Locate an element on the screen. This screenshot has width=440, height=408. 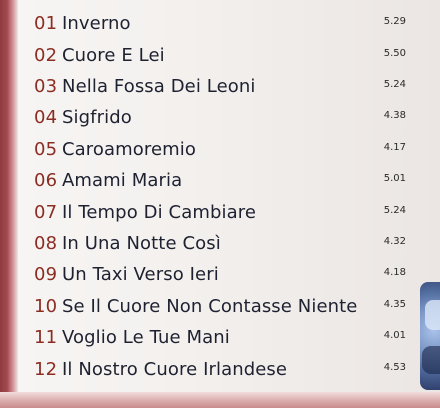
track-number: 10 is located at coordinates (46, 306).